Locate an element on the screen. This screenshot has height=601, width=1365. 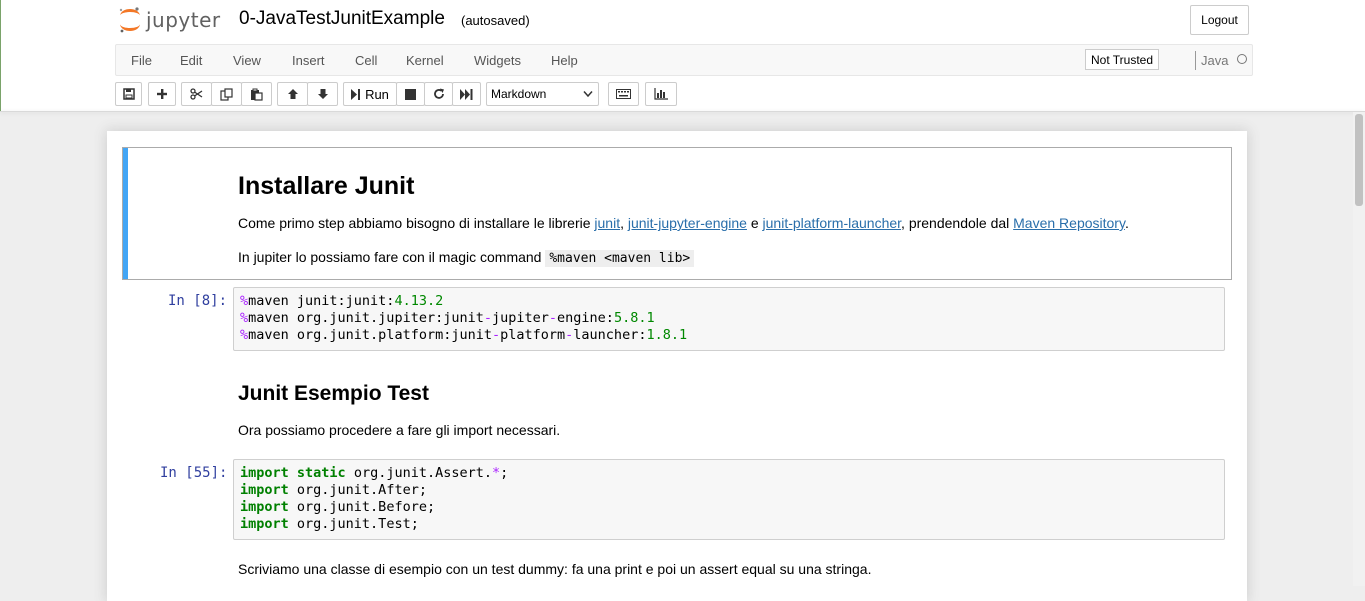
paste-button is located at coordinates (256, 94).